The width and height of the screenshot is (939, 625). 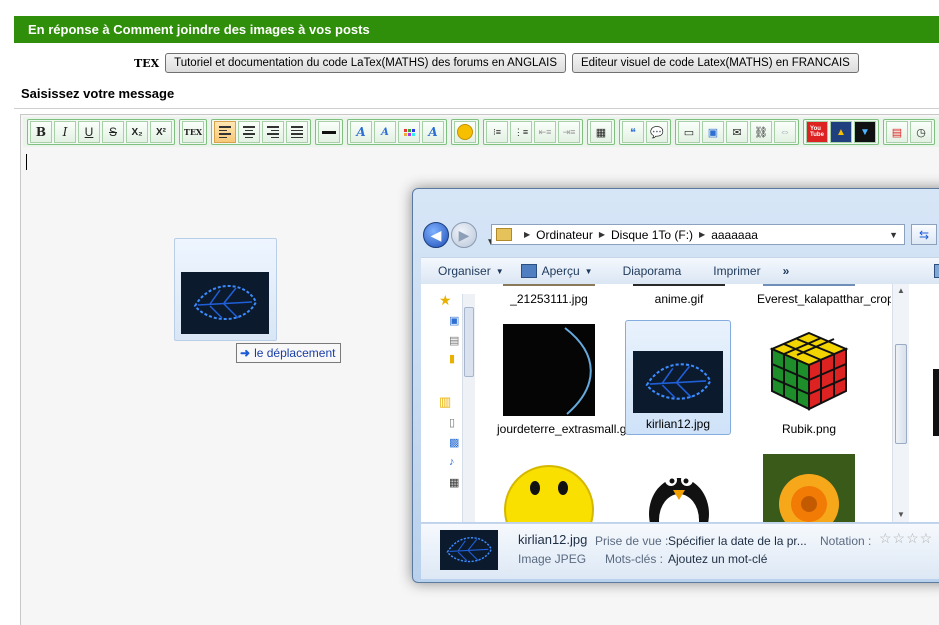 I want to click on scroll-down-icon: ▼, so click(x=901, y=514).